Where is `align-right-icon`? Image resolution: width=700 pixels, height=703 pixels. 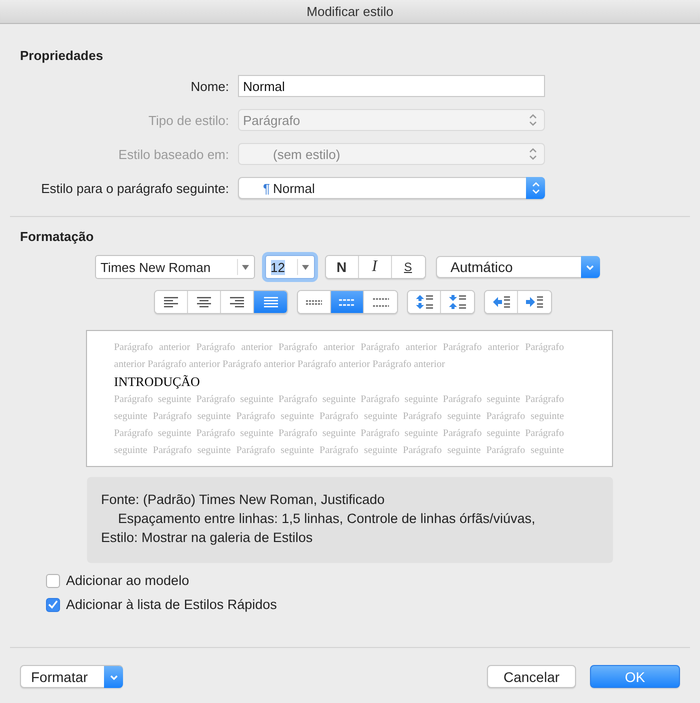
align-right-icon is located at coordinates (237, 302).